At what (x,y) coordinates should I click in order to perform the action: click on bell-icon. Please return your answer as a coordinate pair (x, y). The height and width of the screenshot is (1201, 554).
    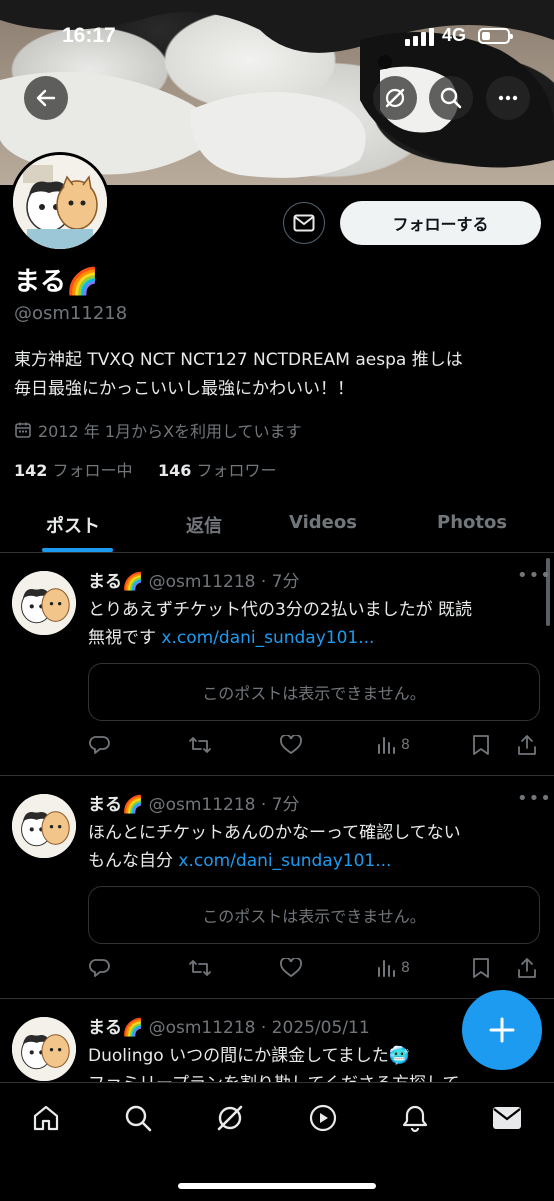
    Looking at the image, I should click on (415, 1119).